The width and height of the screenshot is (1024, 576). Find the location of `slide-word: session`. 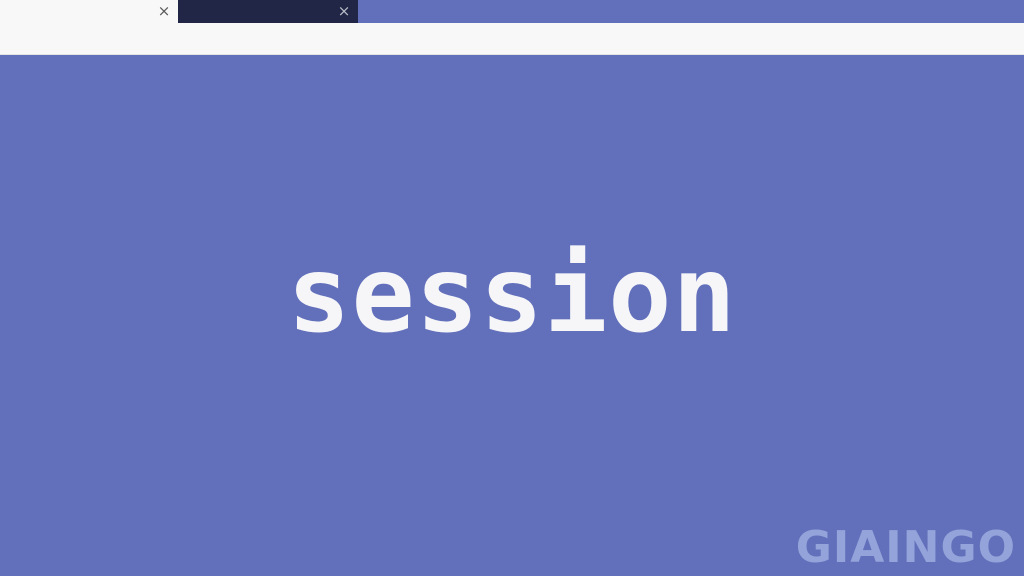

slide-word: session is located at coordinates (512, 295).